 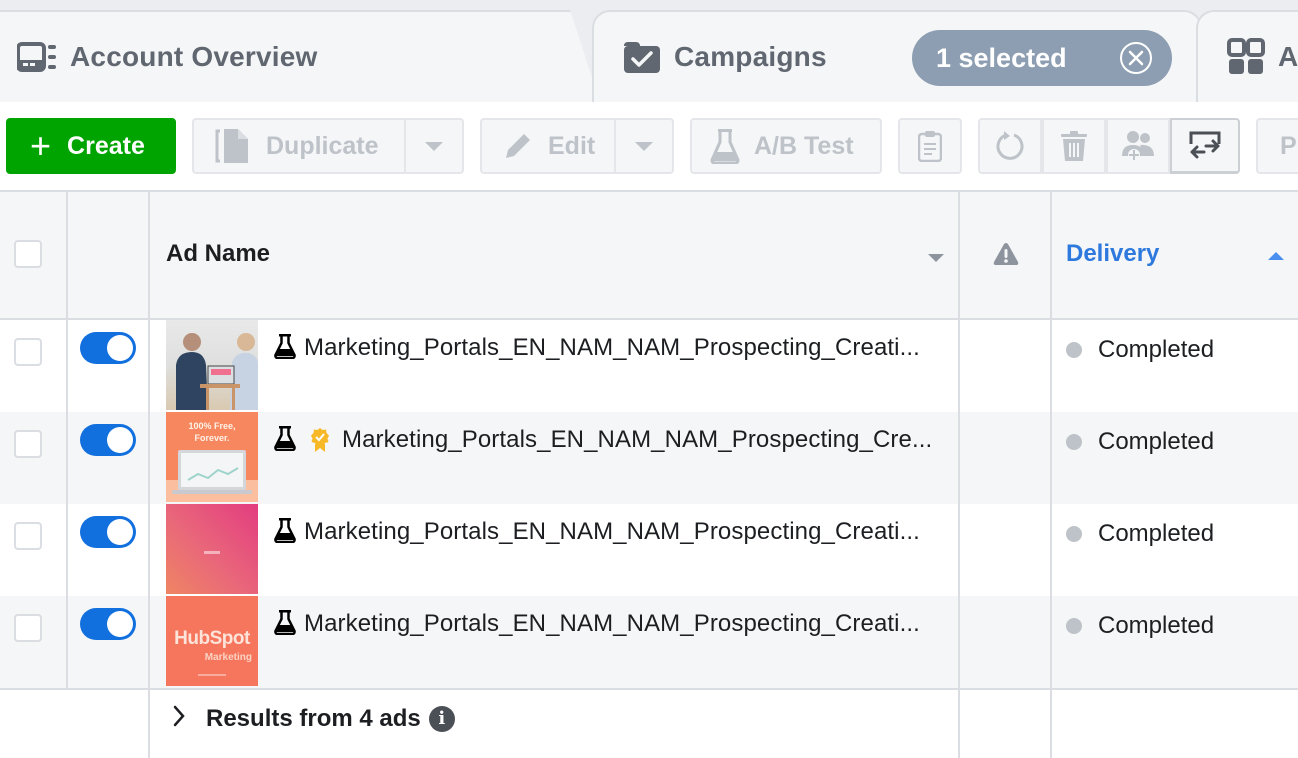 What do you see at coordinates (1112, 254) in the screenshot?
I see `column-header-delivery: Delivery` at bounding box center [1112, 254].